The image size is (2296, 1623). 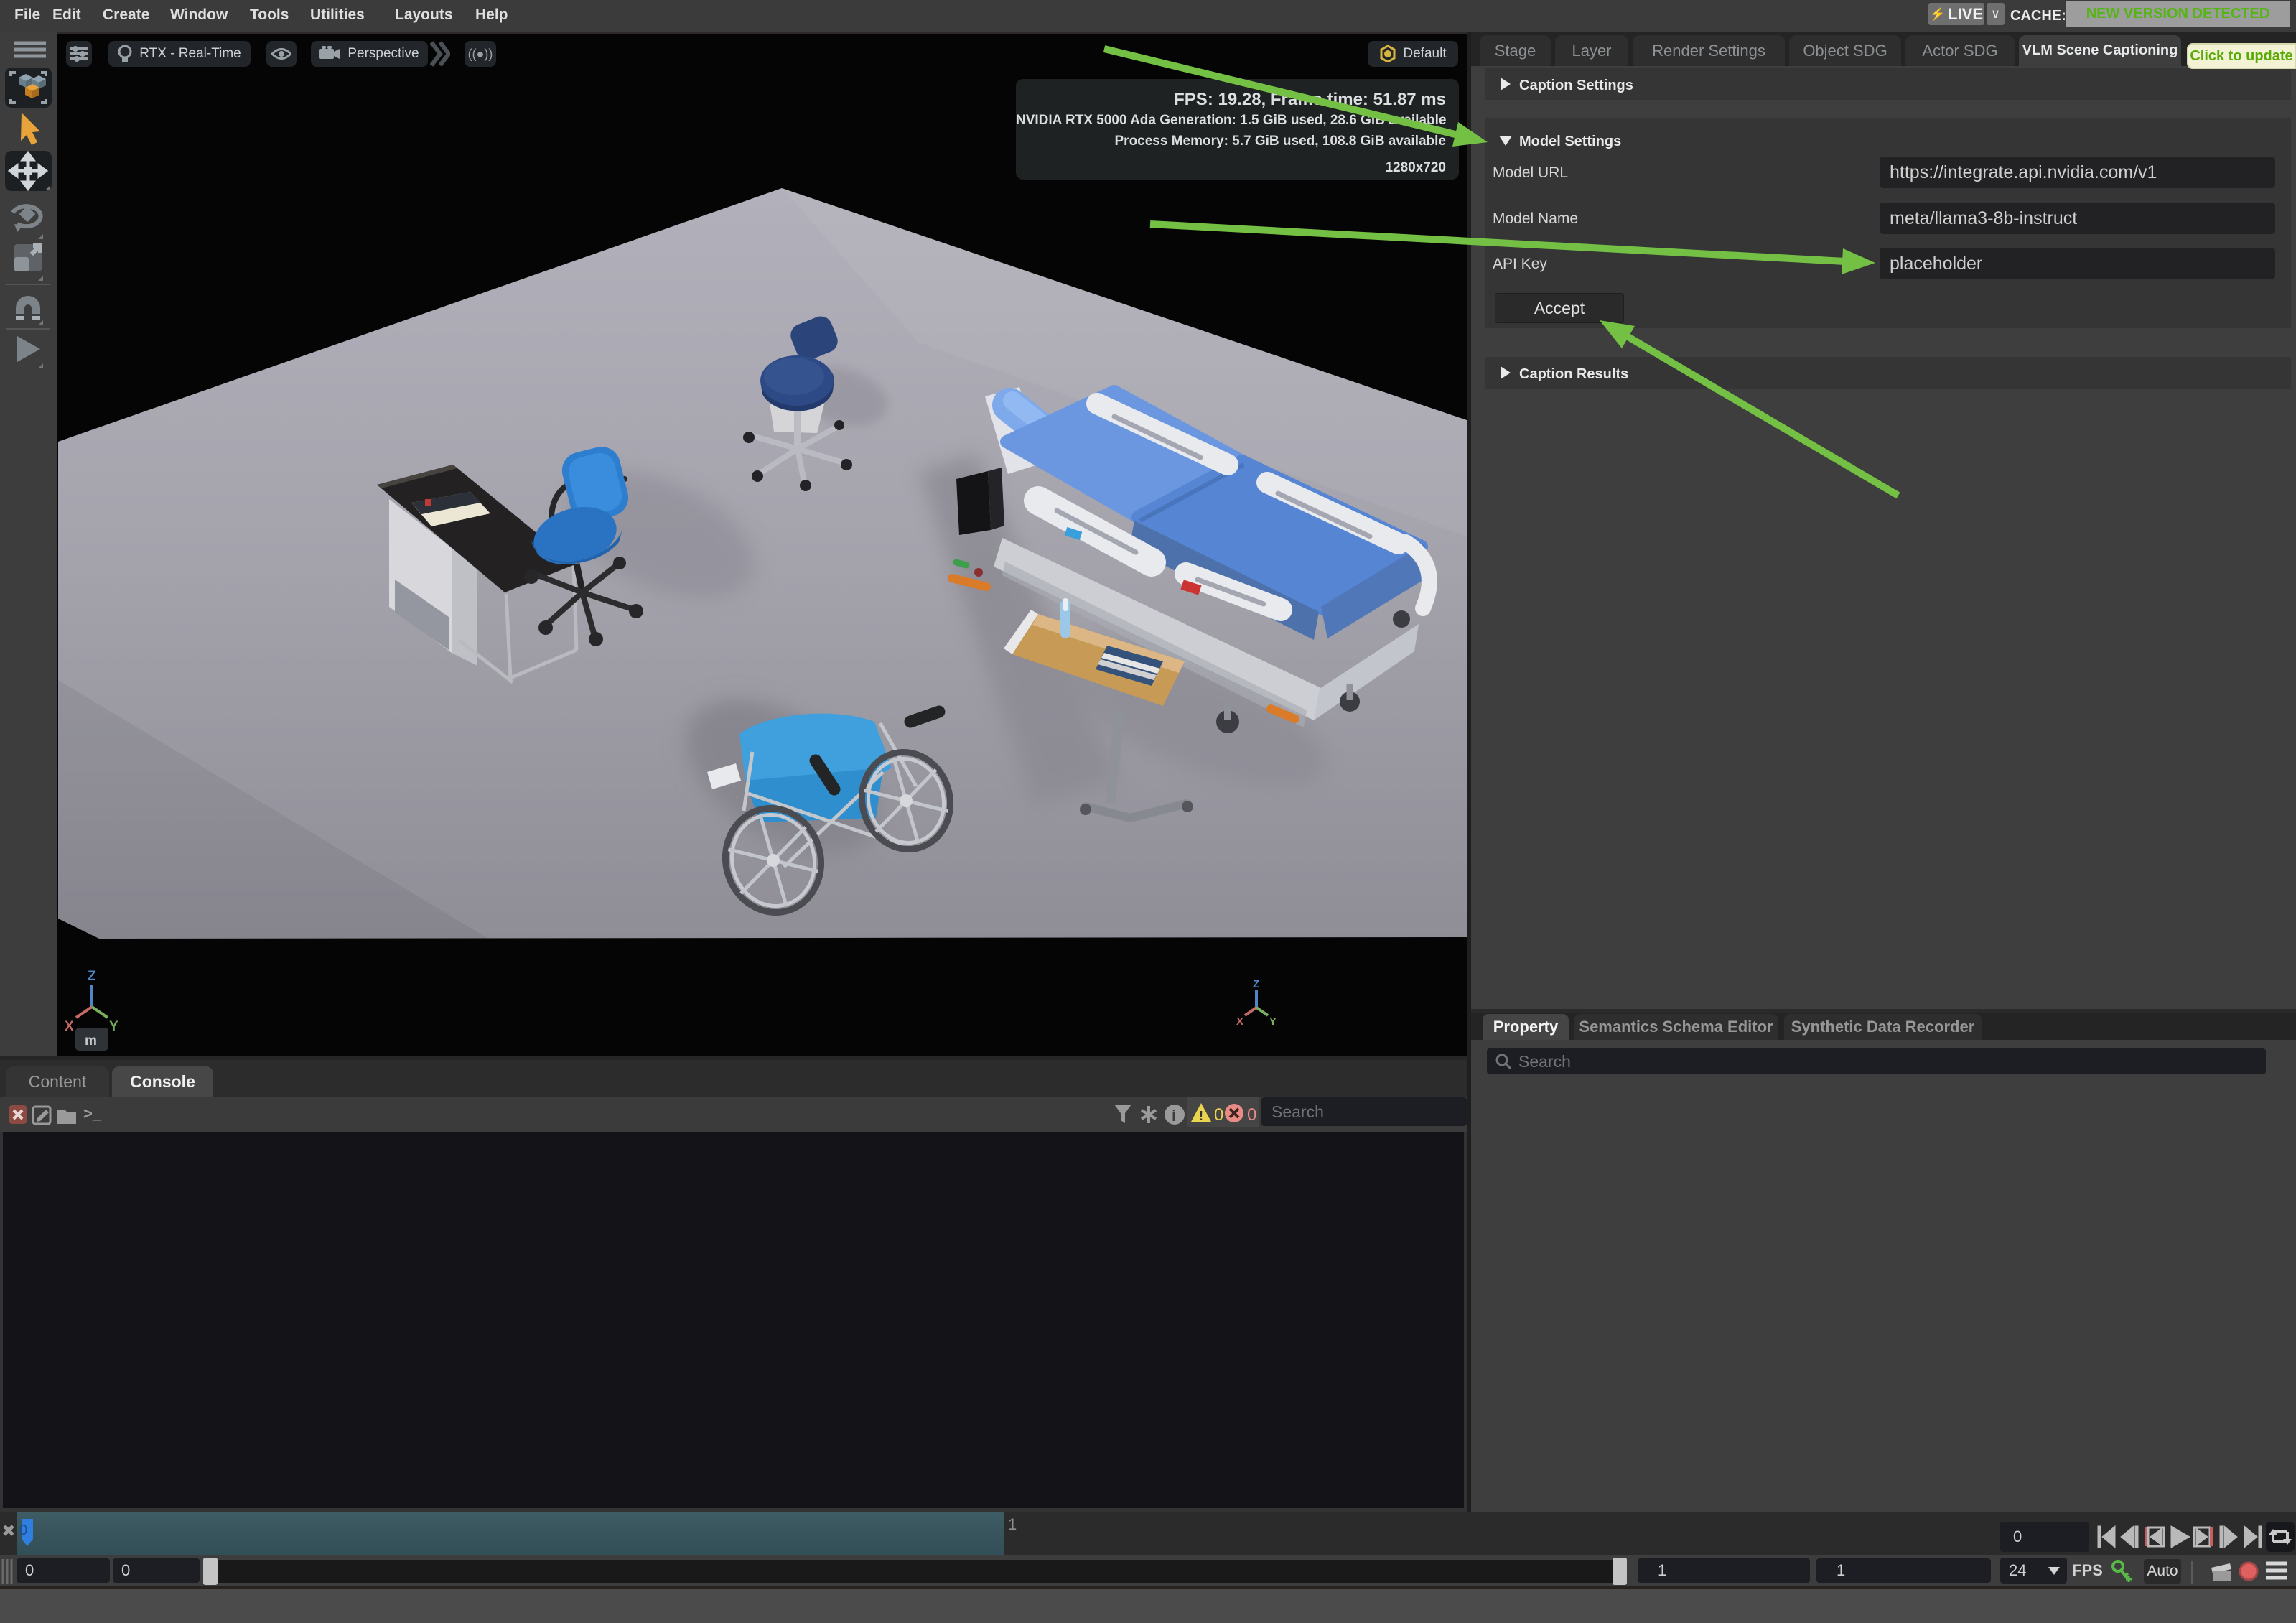 What do you see at coordinates (91, 1040) in the screenshot?
I see `svg-text: m` at bounding box center [91, 1040].